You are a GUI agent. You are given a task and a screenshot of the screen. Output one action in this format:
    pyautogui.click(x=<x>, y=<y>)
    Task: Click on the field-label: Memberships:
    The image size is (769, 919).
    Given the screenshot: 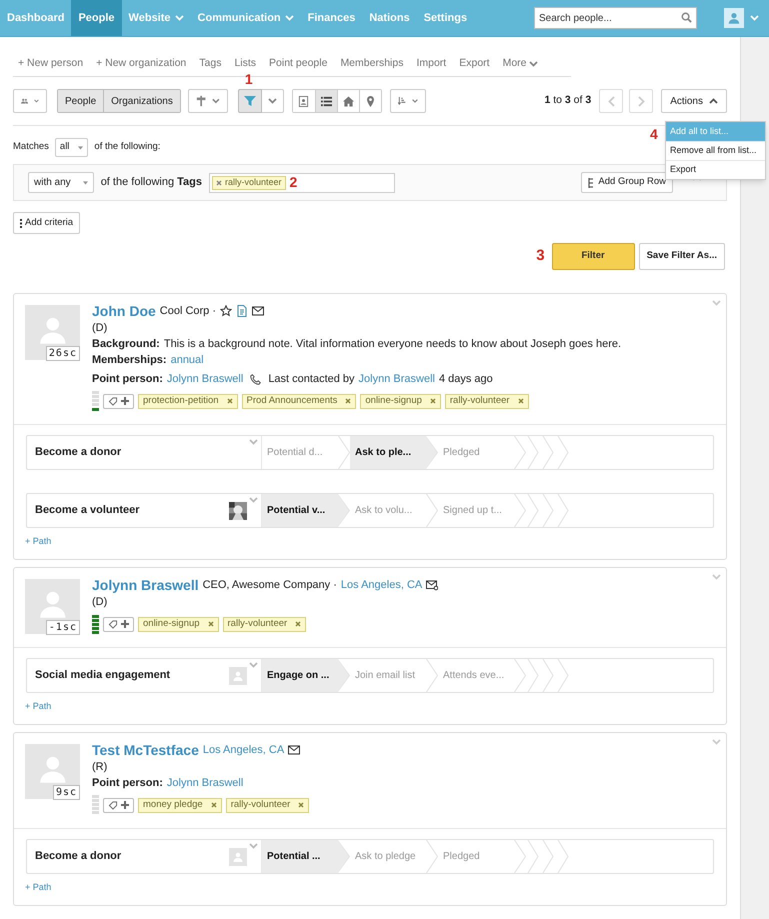 What is the action you would take?
    pyautogui.click(x=129, y=360)
    